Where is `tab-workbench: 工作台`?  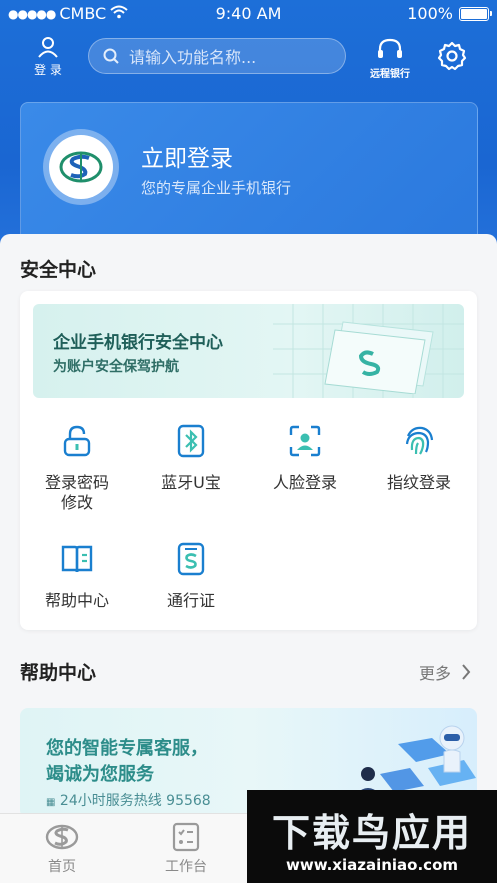
tab-workbench: 工作台 is located at coordinates (186, 849).